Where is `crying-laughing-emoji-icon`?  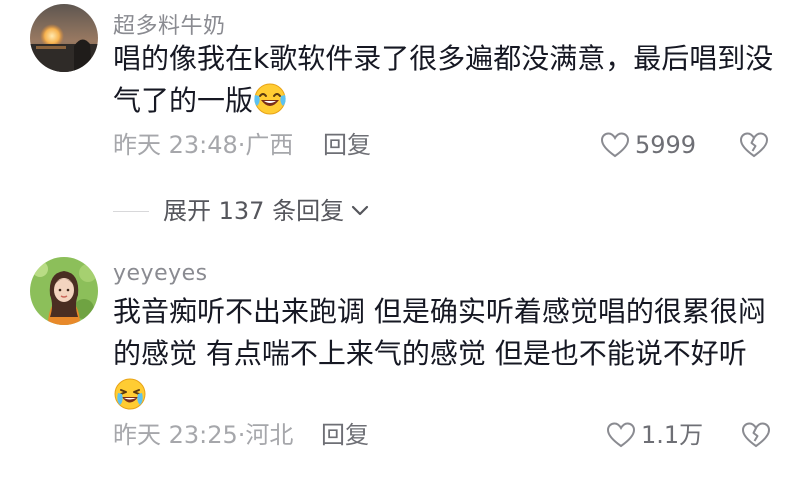
crying-laughing-emoji-icon is located at coordinates (130, 394).